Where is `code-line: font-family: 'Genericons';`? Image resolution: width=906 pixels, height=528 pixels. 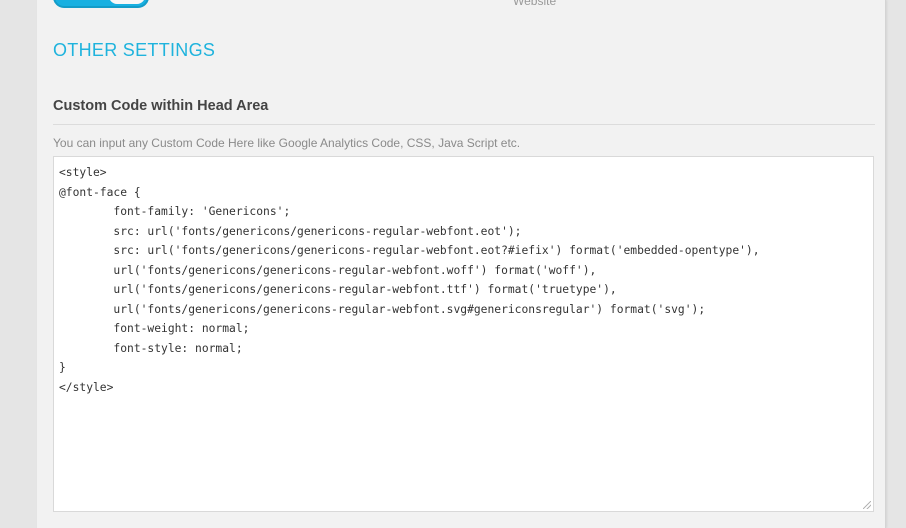 code-line: font-family: 'Genericons'; is located at coordinates (175, 211).